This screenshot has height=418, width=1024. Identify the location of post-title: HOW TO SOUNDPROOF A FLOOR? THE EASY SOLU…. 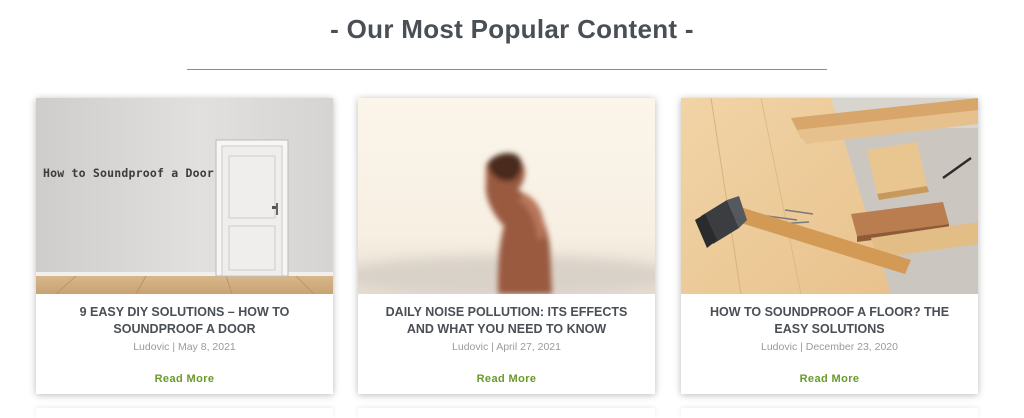
(829, 321).